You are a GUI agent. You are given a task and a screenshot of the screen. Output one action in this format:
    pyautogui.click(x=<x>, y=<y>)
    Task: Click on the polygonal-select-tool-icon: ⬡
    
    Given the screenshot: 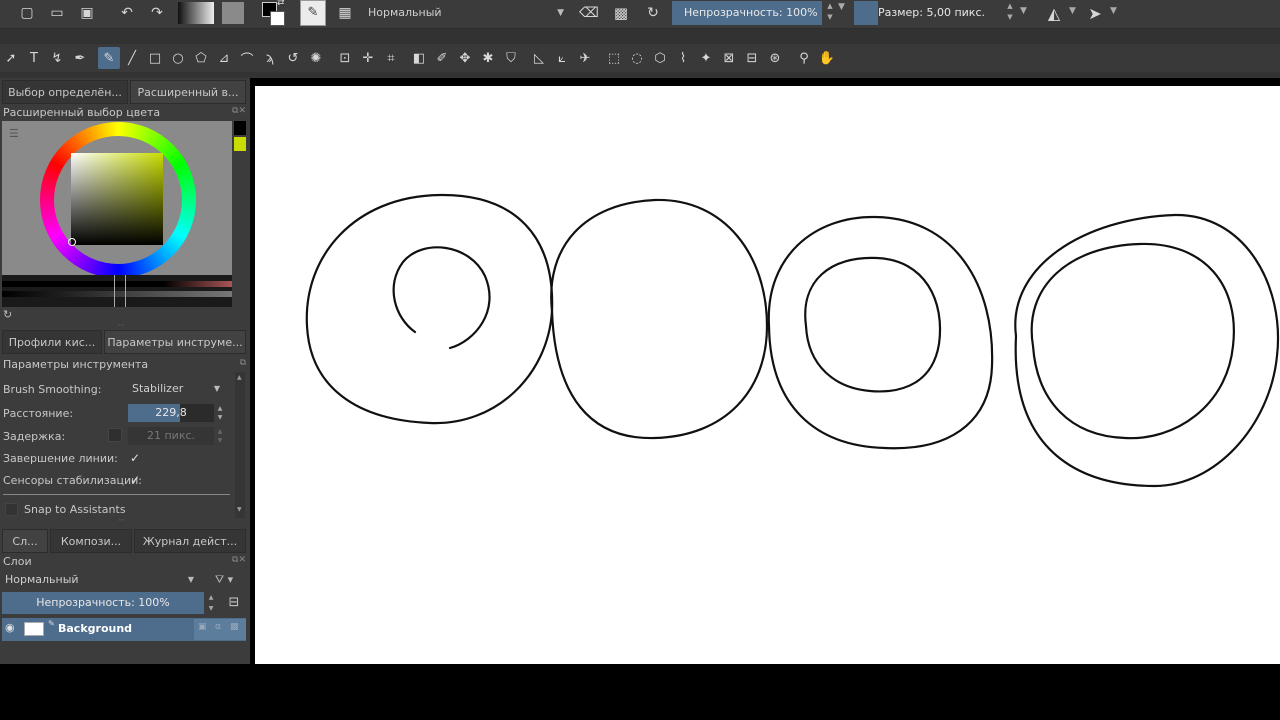 What is the action you would take?
    pyautogui.click(x=660, y=58)
    